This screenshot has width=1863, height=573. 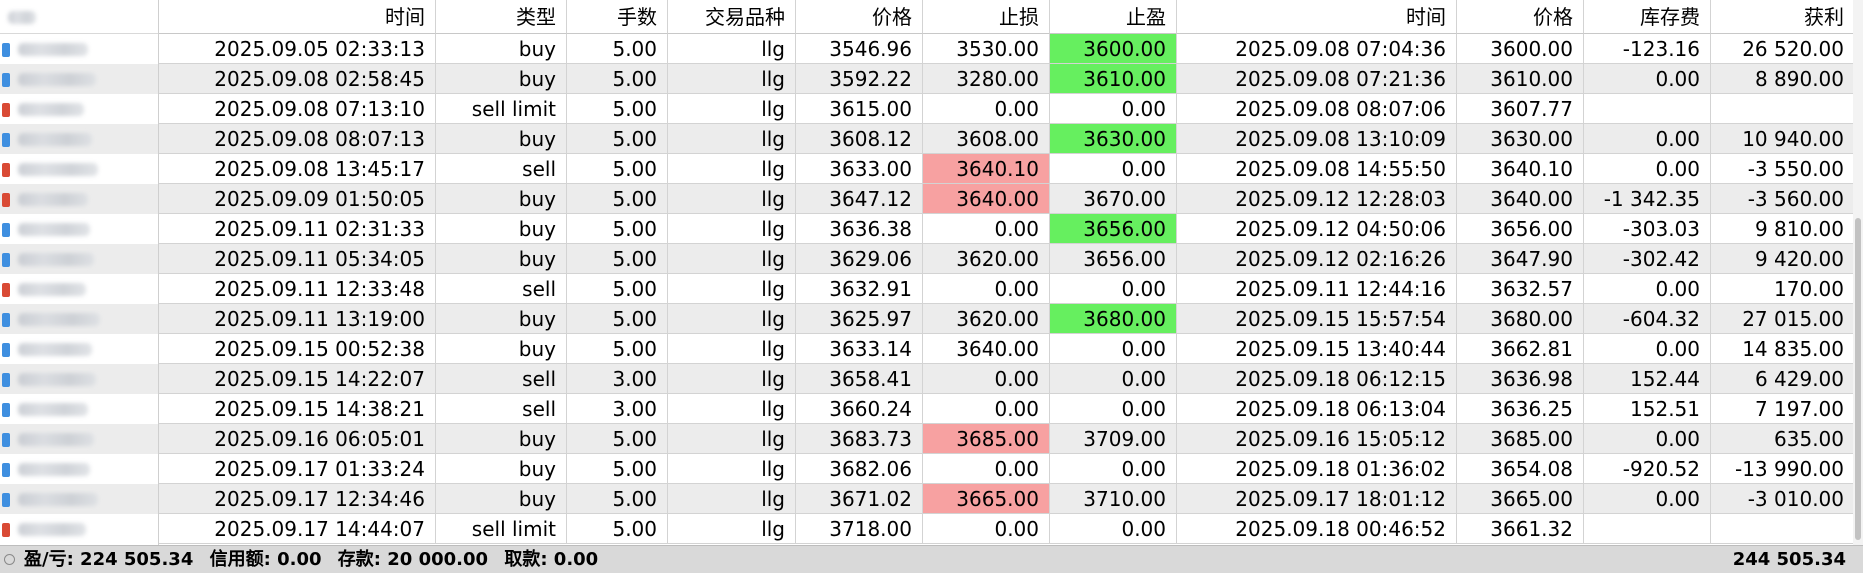 I want to click on cell-type: buy, so click(x=501, y=499).